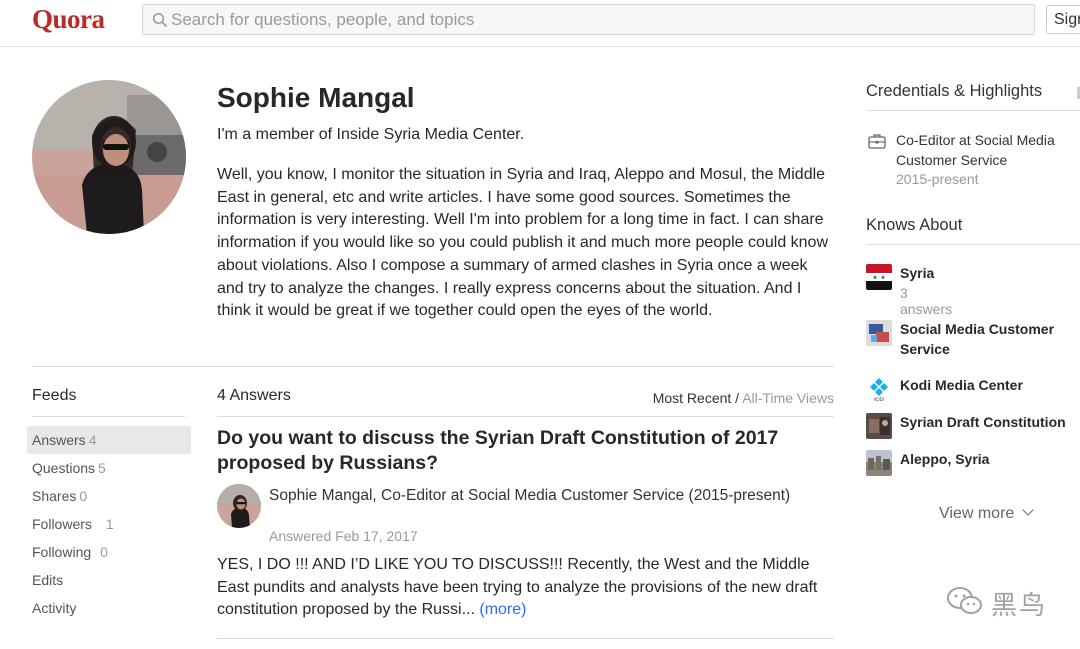 This screenshot has width=1080, height=649. I want to click on feed-item-answers: Answers 4, so click(109, 440).